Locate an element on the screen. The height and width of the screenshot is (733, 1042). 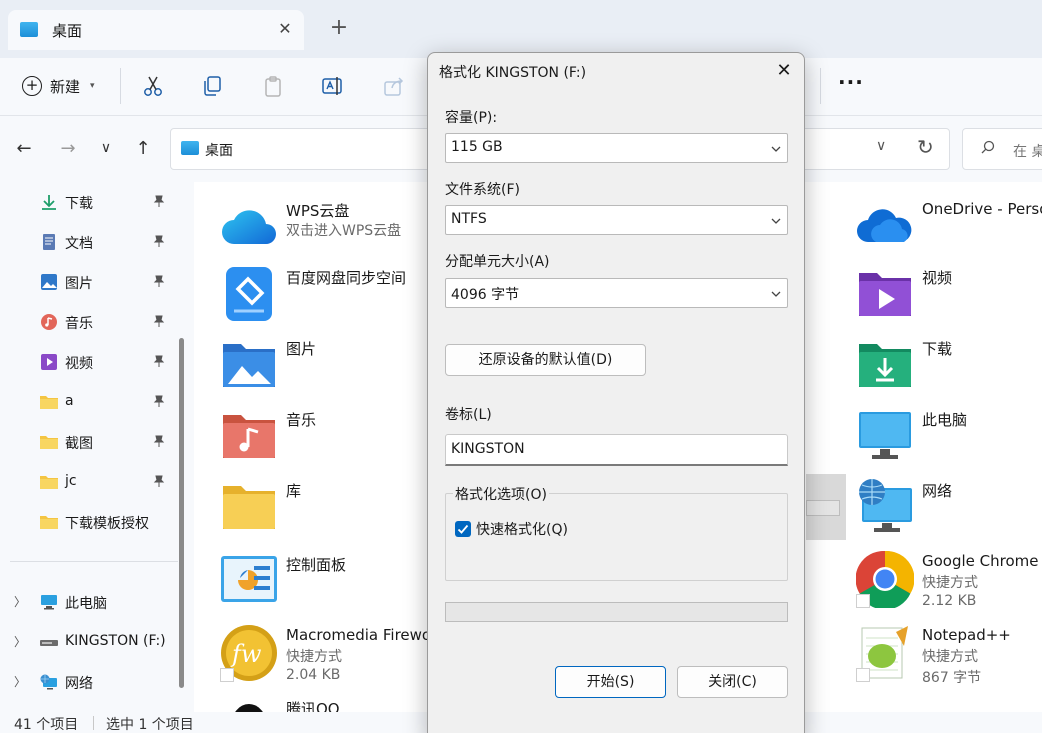
sidebar-item-folder-a: a is located at coordinates (89, 402).